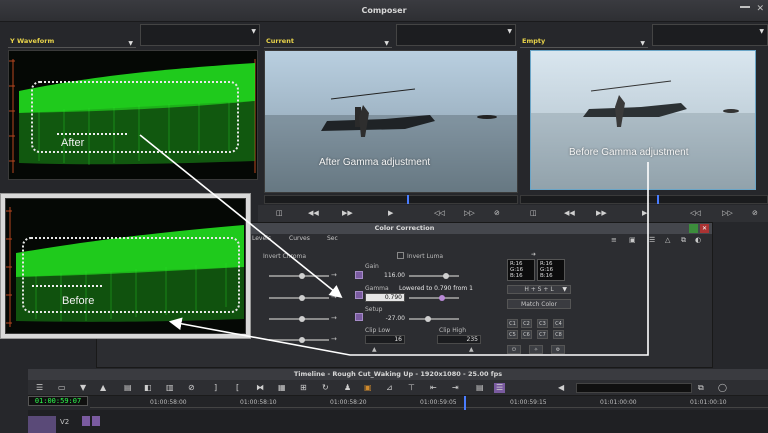 The image size is (768, 433). Describe the element at coordinates (708, 402) in the screenshot. I see `tick-label: 01:01:00:10` at that location.